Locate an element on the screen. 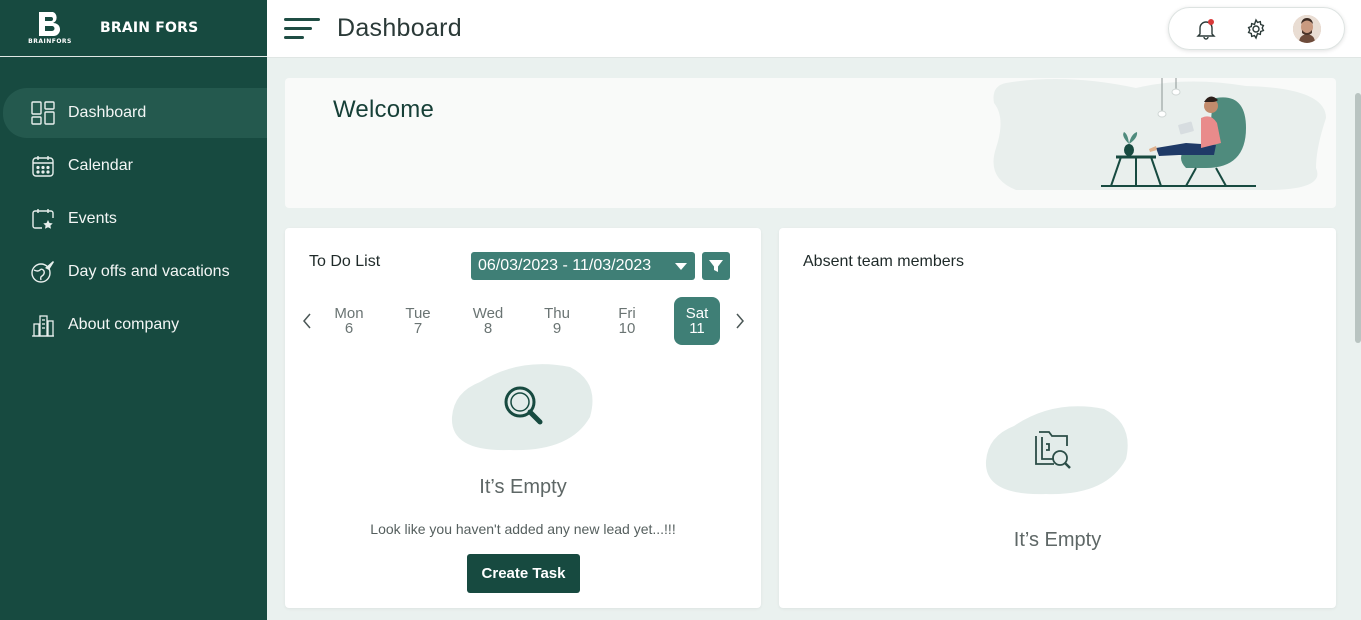  day-mon: Mon 6 is located at coordinates (349, 321).